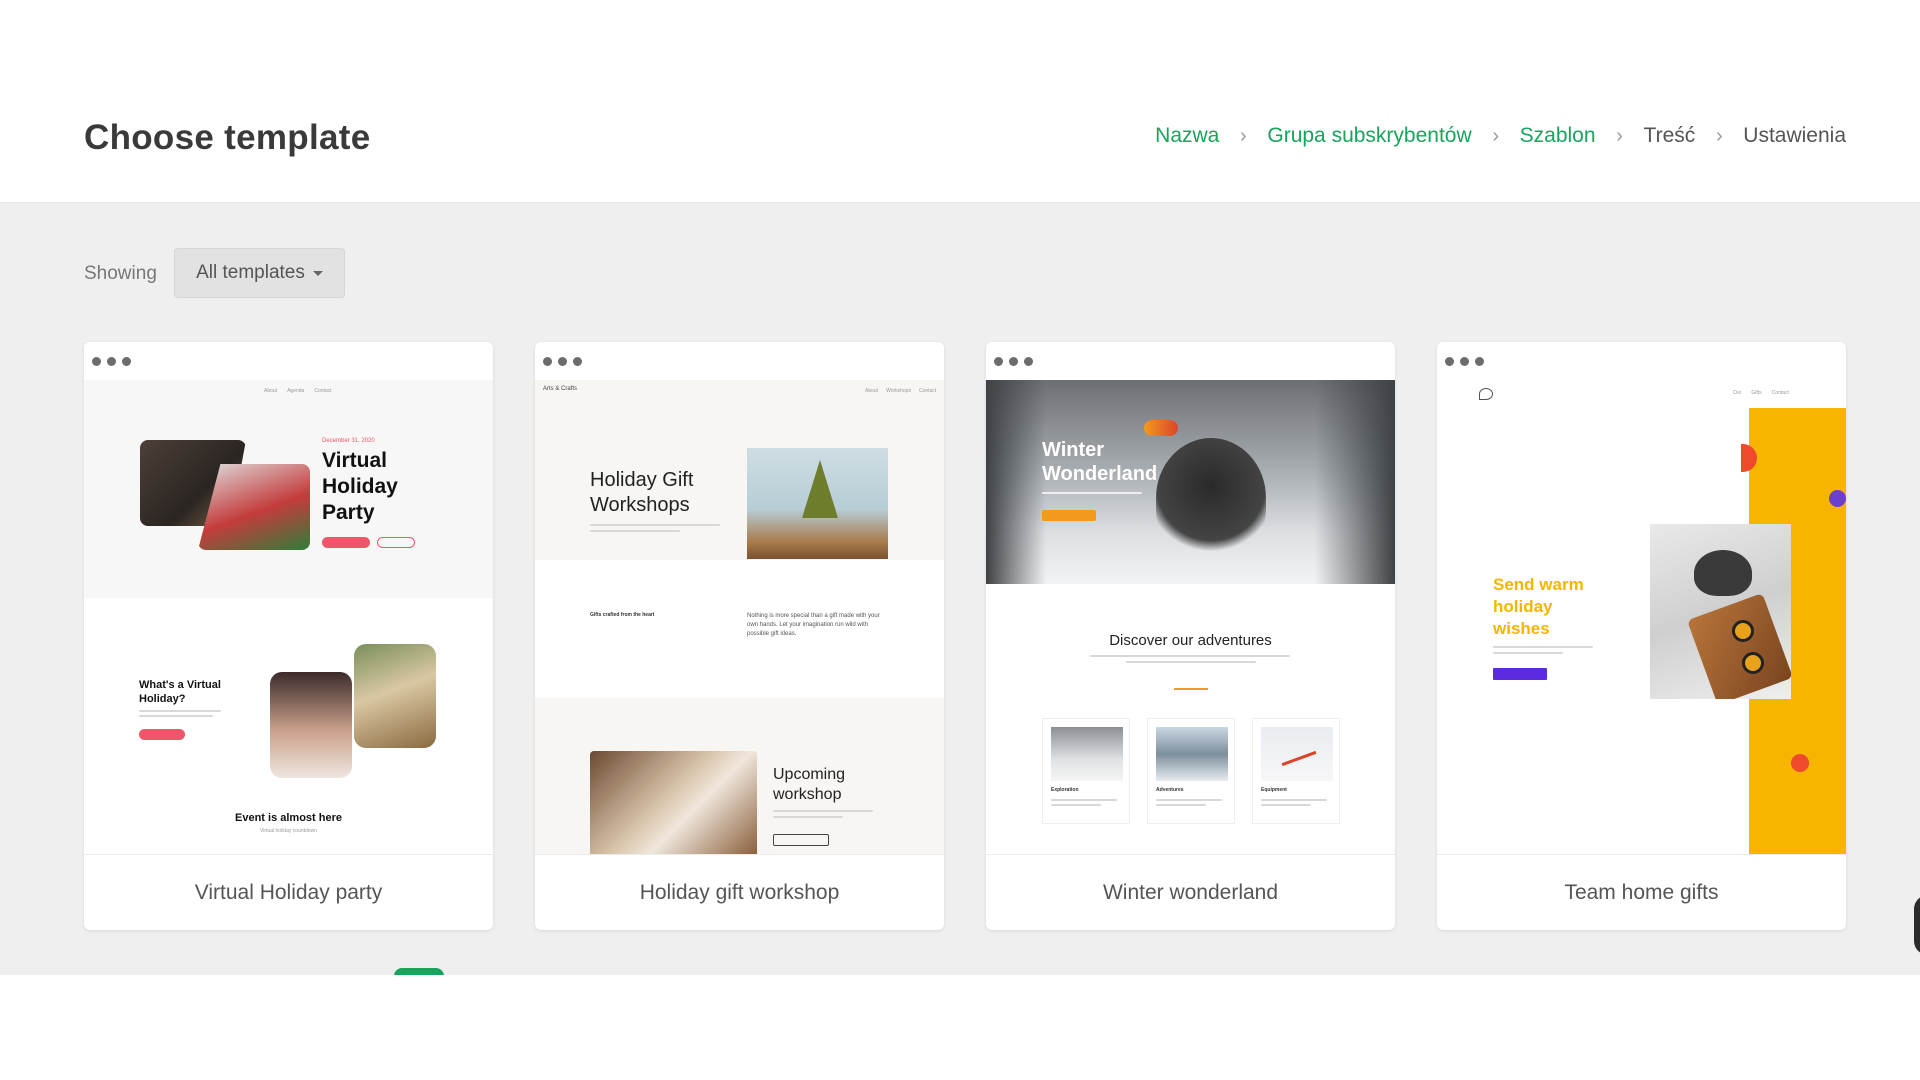 This screenshot has height=1080, width=1920. I want to click on side-panel-handle, so click(1917, 925).